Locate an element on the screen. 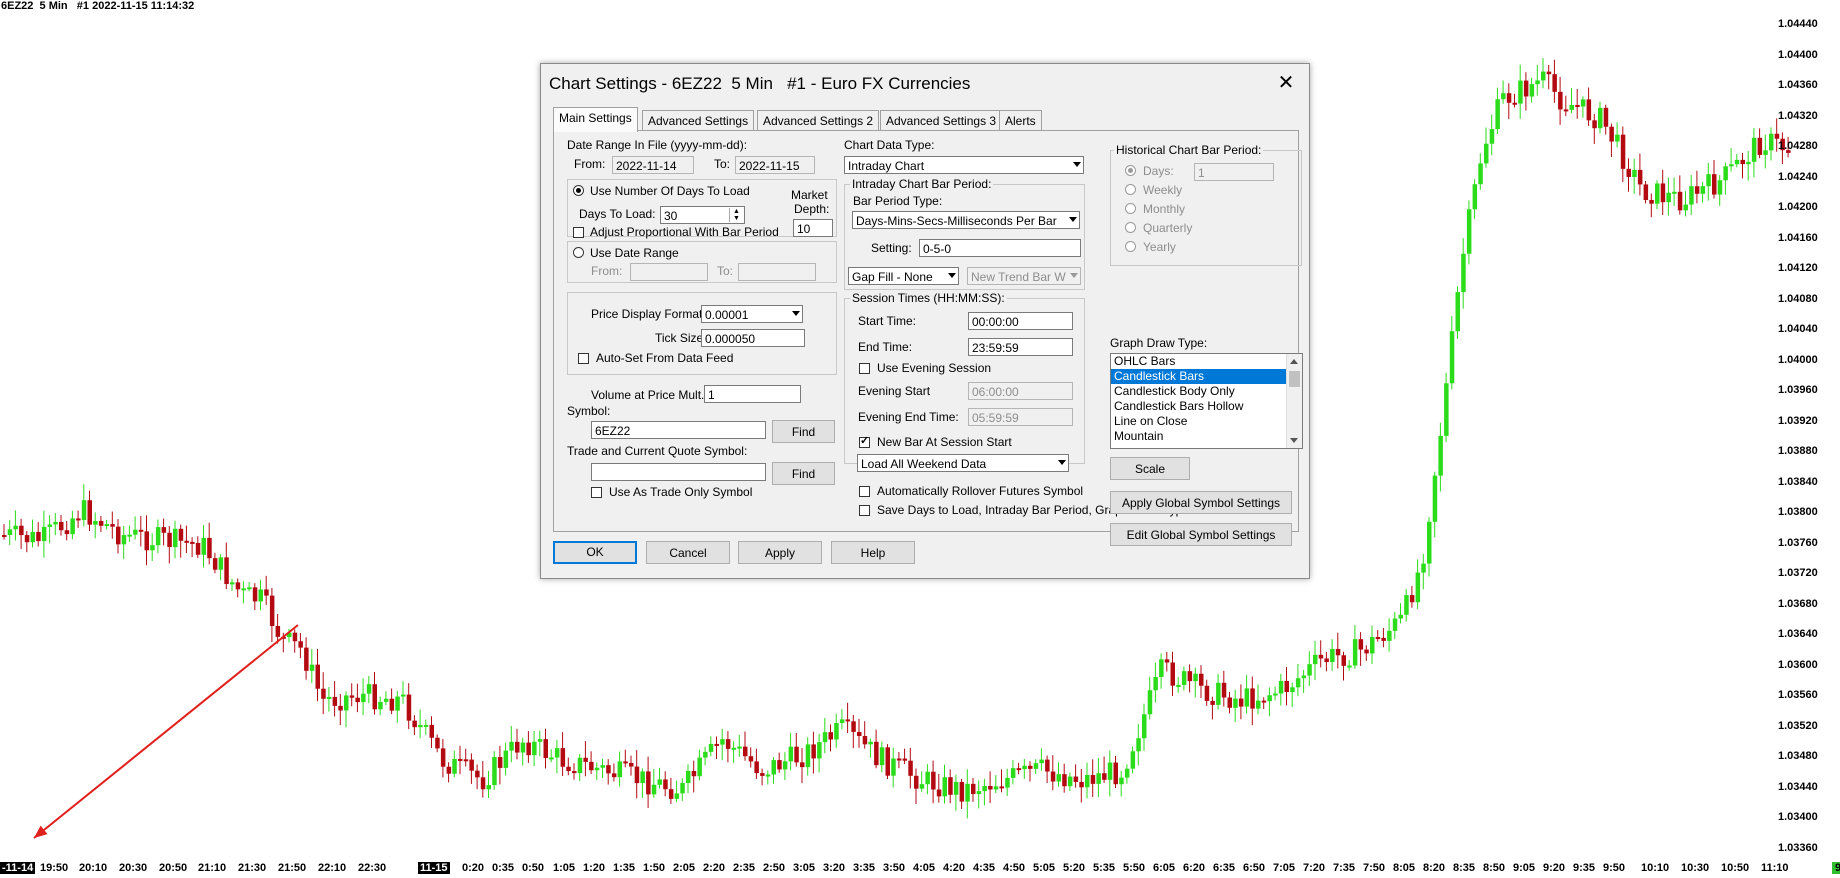 This screenshot has height=878, width=1840. end-time-input: 23:59:59 is located at coordinates (1020, 347).